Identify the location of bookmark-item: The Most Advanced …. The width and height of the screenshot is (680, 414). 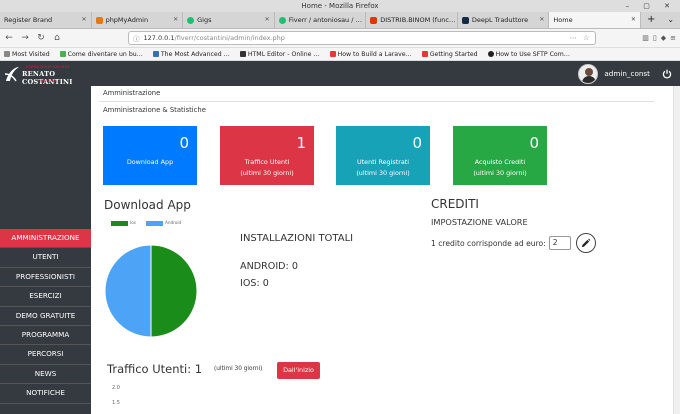
(191, 54).